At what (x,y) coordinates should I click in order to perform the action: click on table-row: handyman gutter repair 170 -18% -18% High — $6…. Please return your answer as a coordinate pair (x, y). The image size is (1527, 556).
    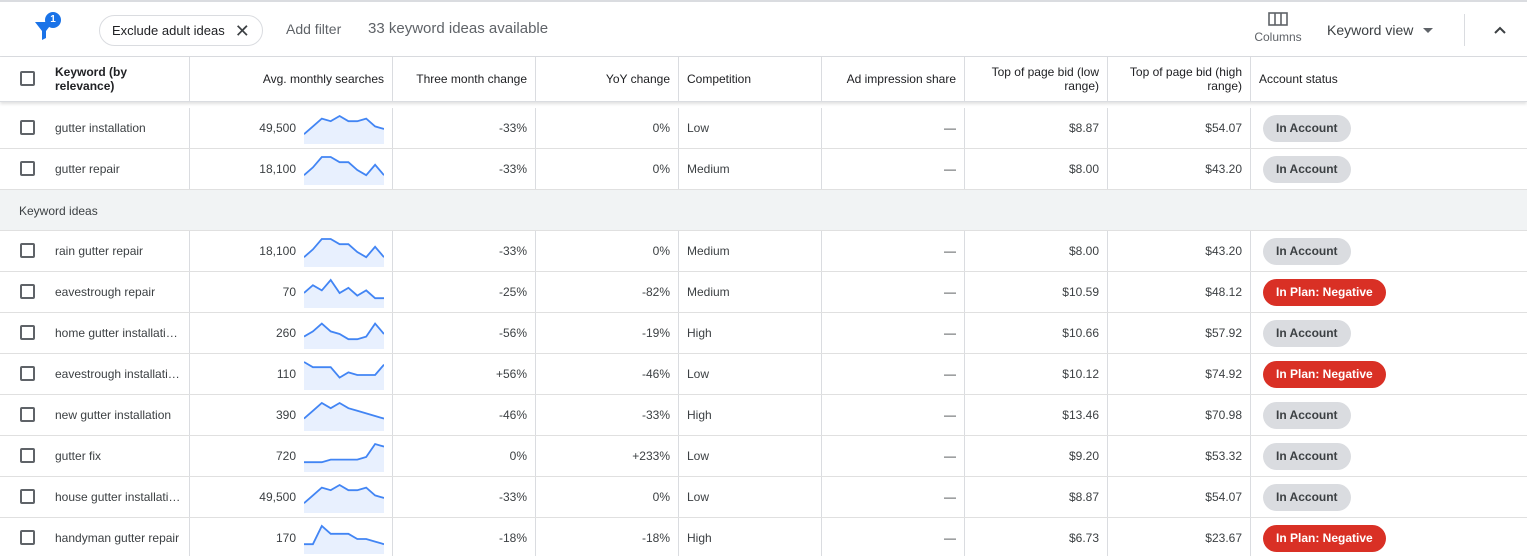
    Looking at the image, I should click on (763, 537).